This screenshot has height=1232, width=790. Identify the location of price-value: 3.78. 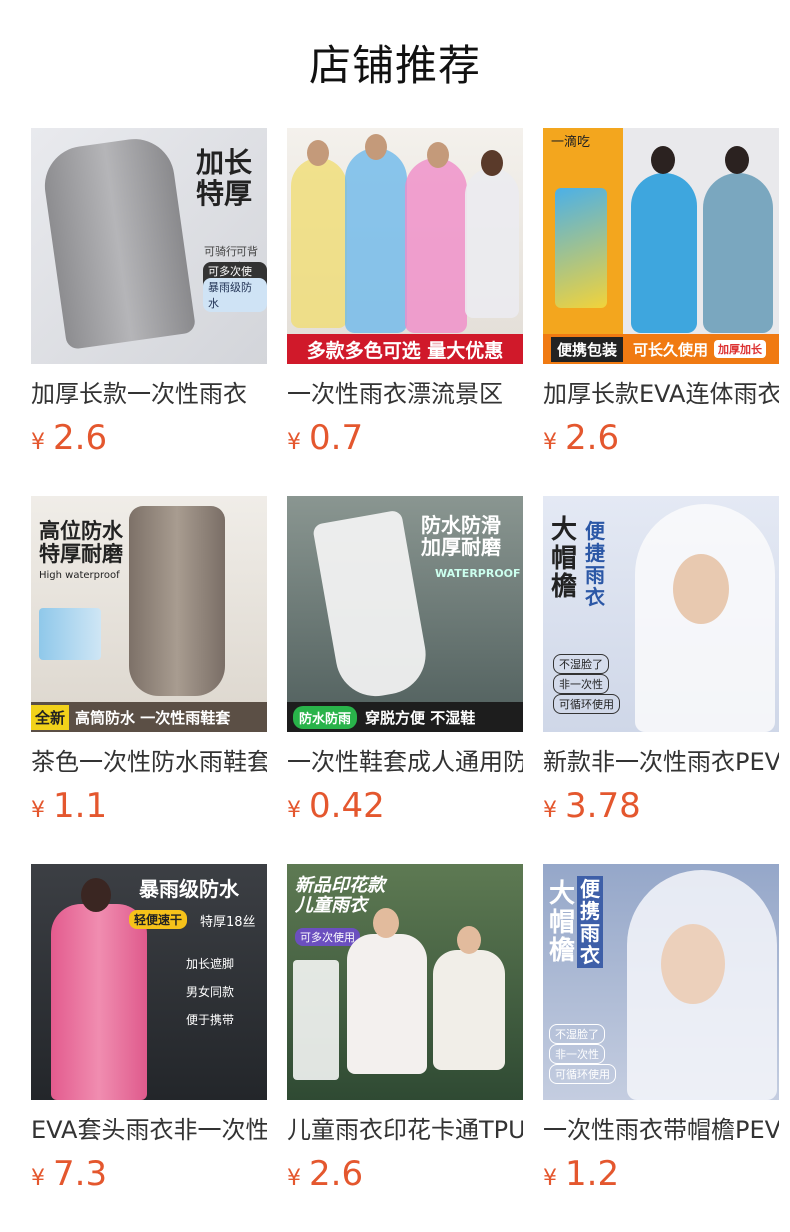
(603, 806).